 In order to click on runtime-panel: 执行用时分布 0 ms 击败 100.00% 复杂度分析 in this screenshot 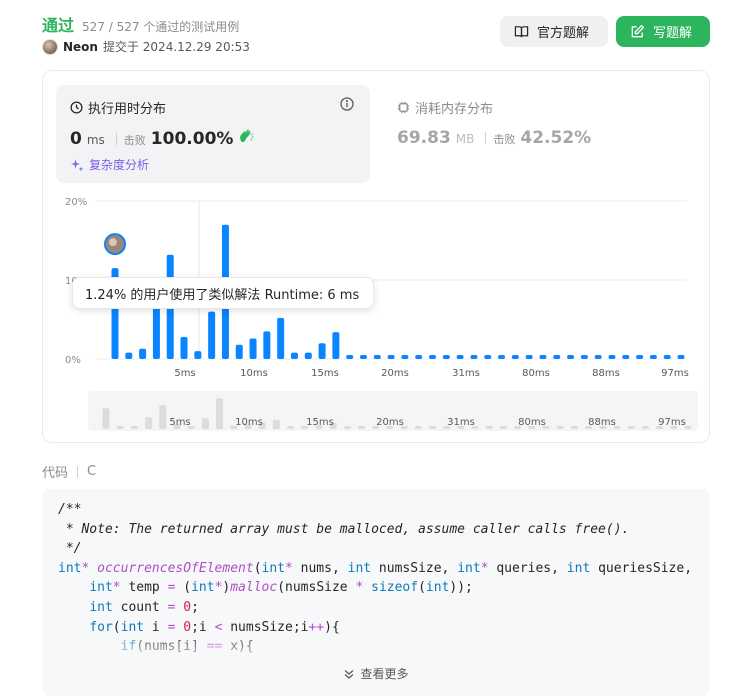, I will do `click(213, 134)`.